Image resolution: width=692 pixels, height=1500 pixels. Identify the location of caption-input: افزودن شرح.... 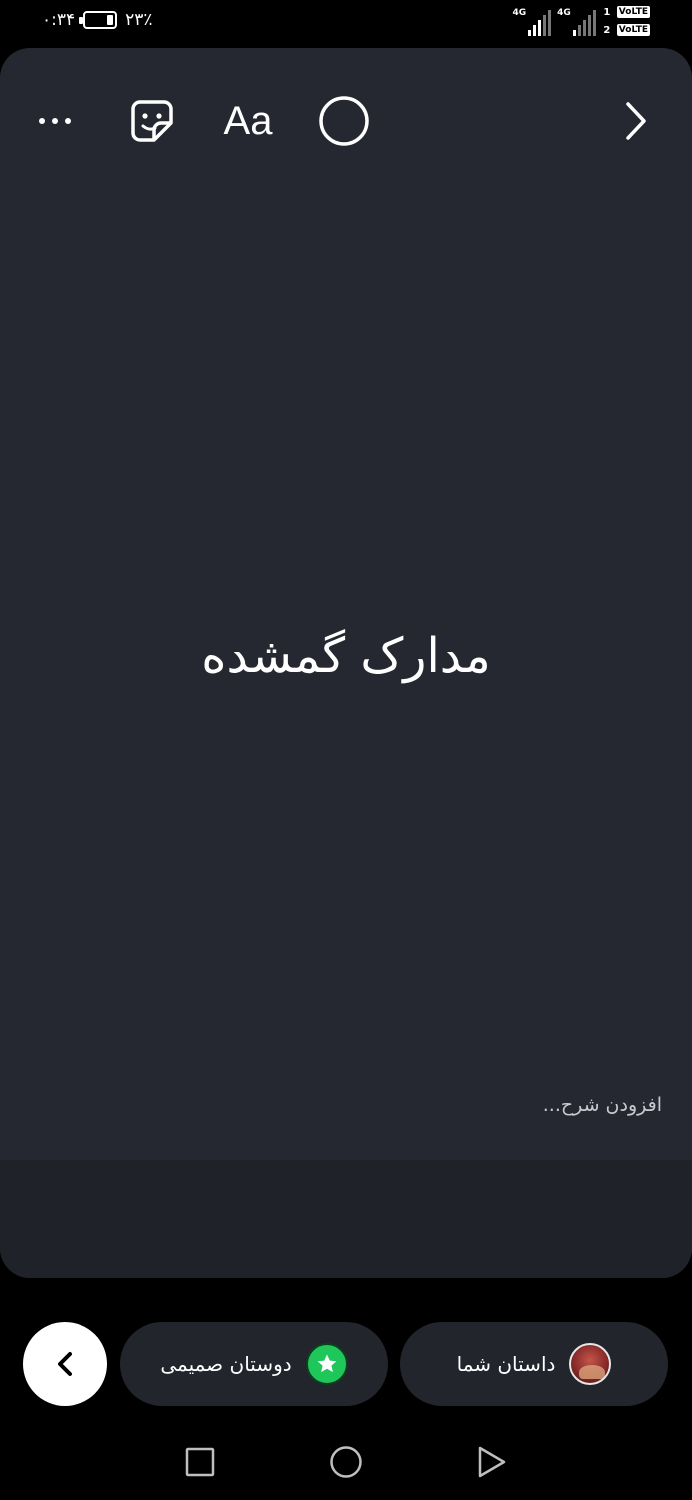
(462, 1105).